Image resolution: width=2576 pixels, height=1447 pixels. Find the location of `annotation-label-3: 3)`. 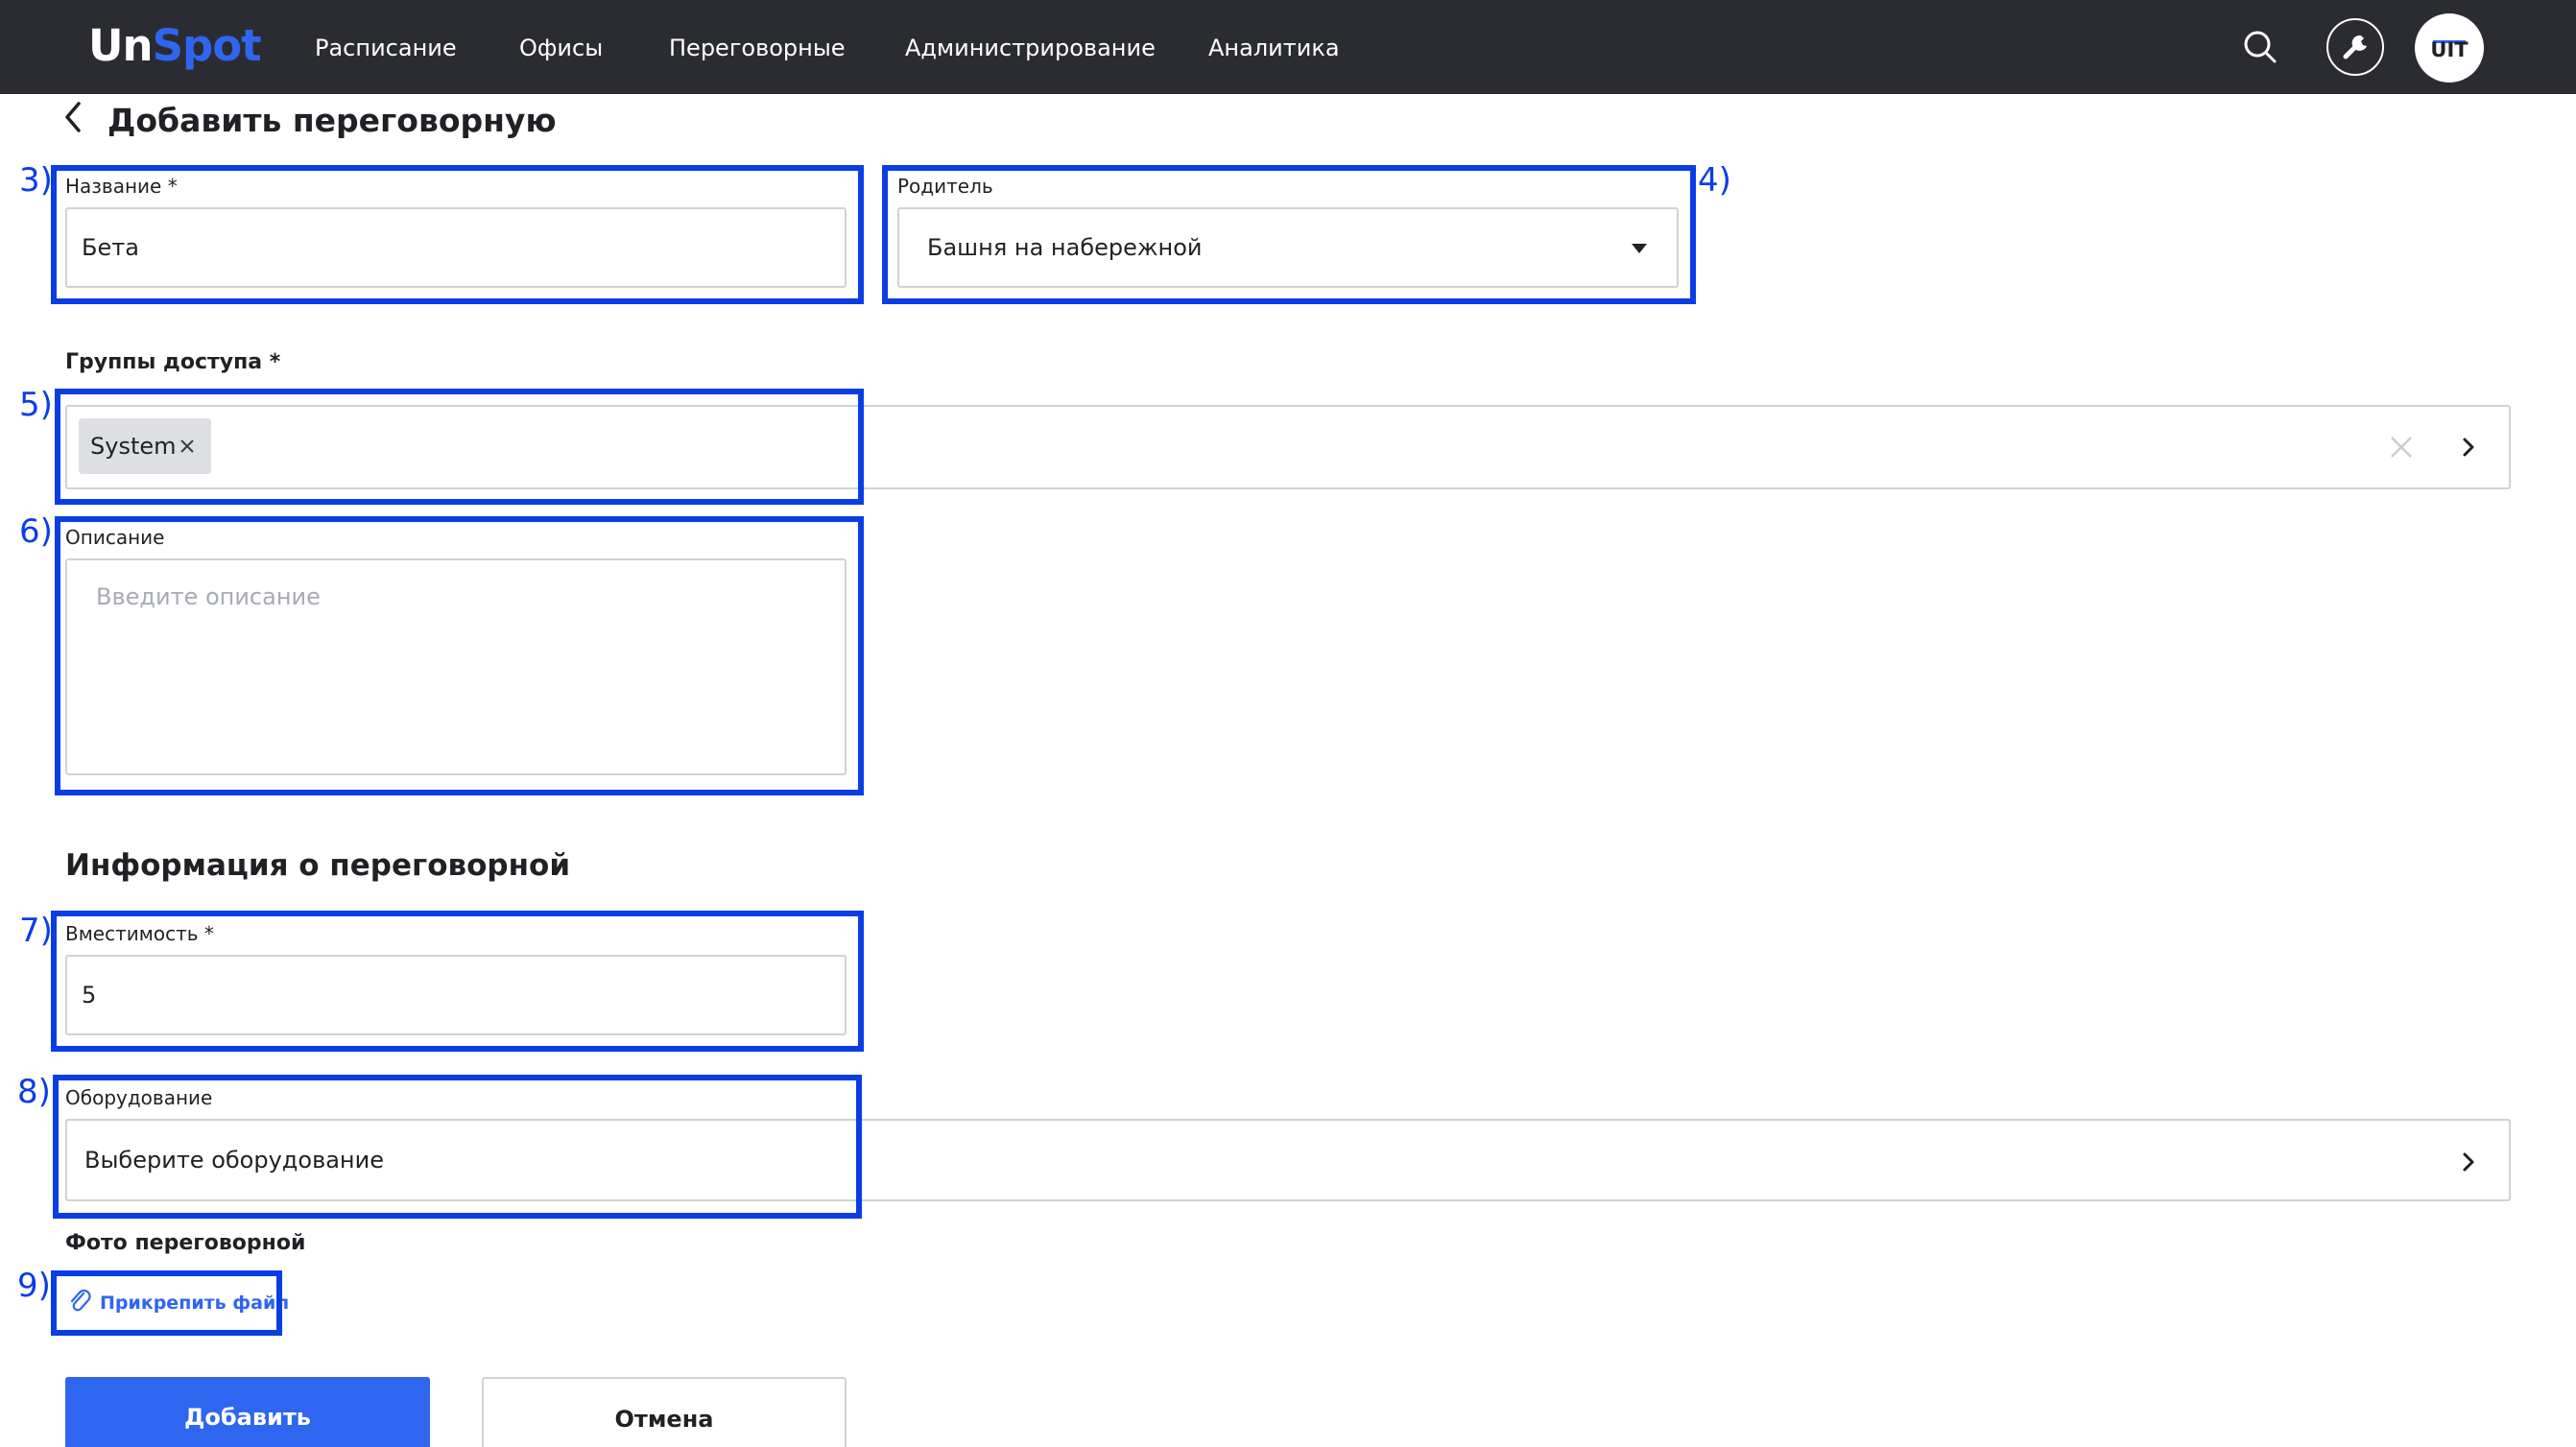

annotation-label-3: 3) is located at coordinates (36, 180).